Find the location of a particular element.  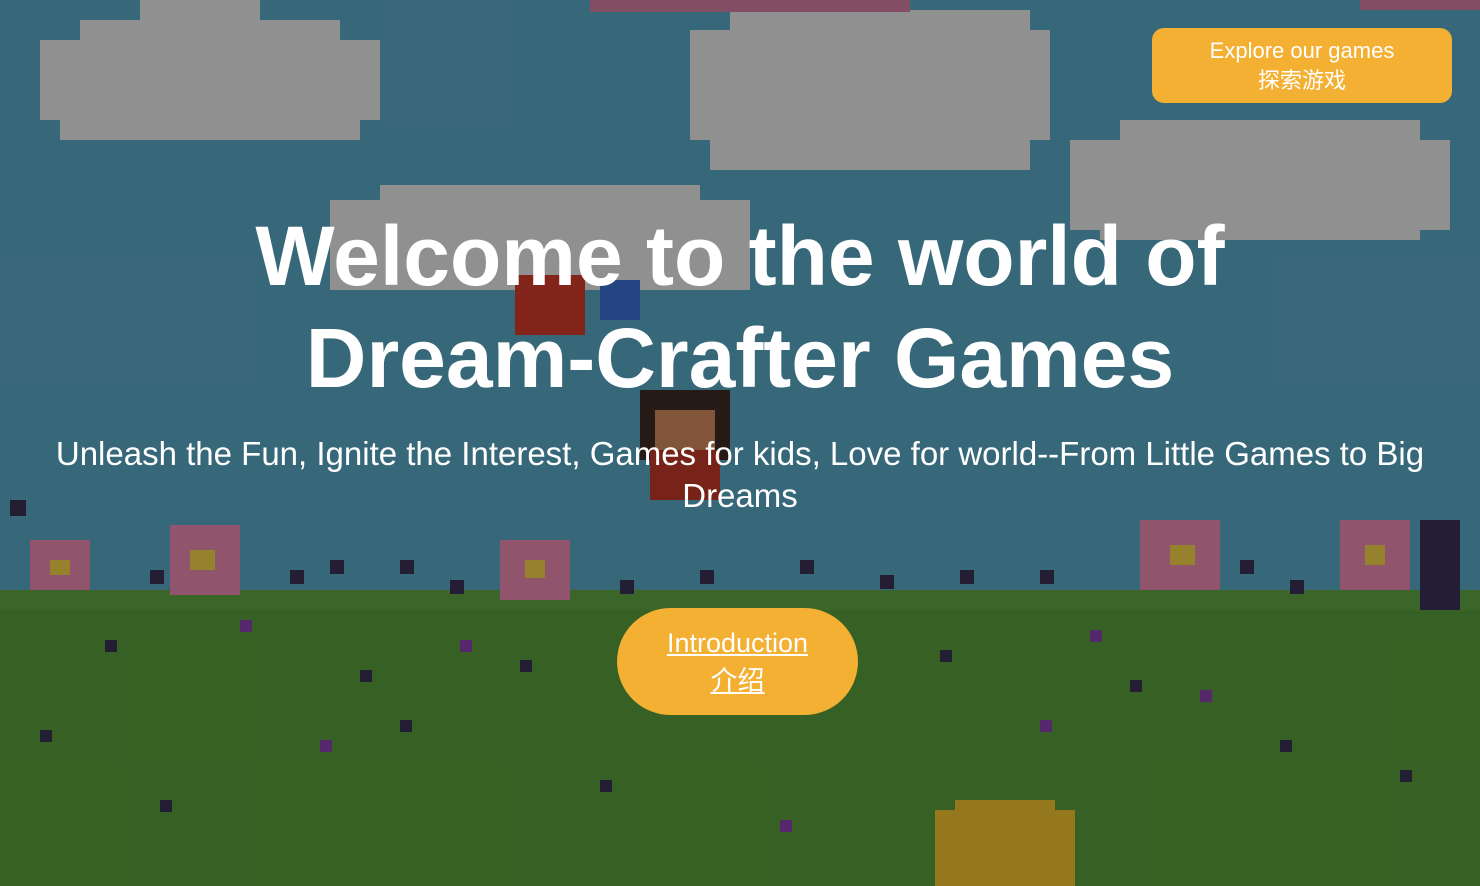

explore-games-label-en: Explore our games is located at coordinates (1302, 50).